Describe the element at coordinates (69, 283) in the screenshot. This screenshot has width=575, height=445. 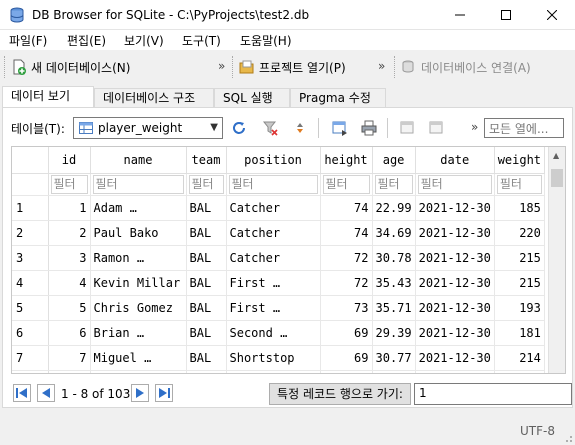
I see `cell-id: 4` at that location.